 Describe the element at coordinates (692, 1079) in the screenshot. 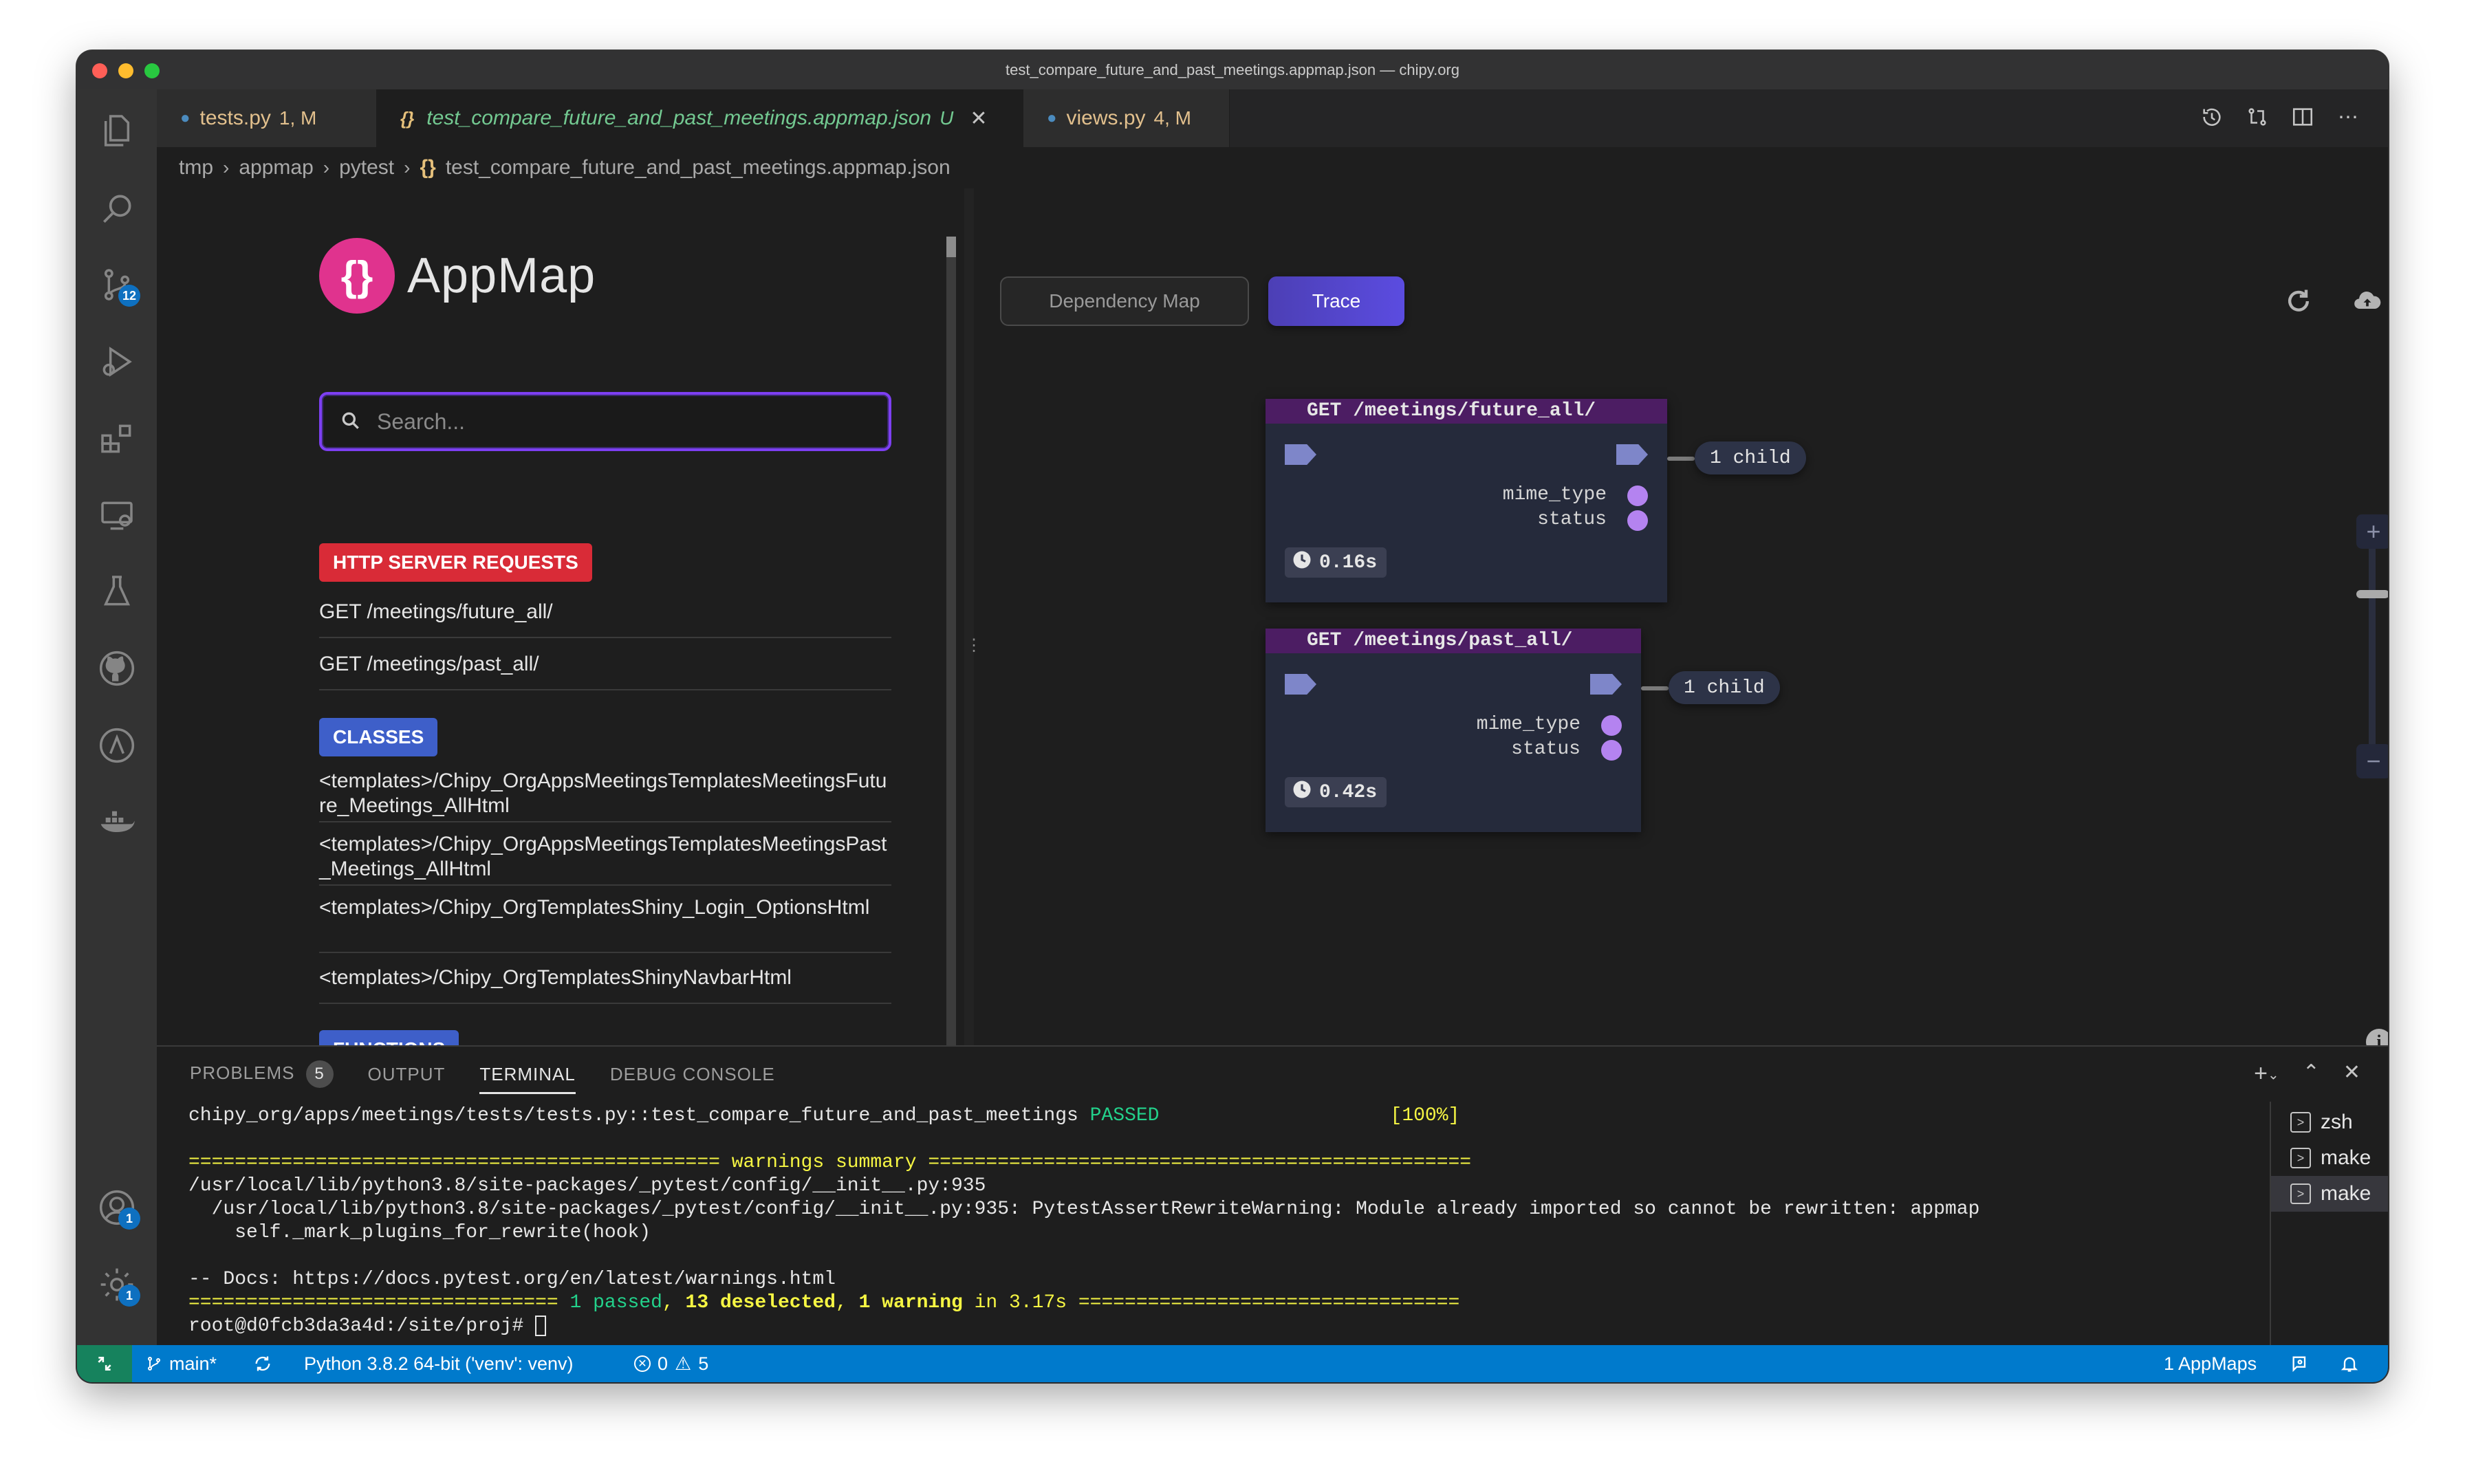

I see `tab-debug-console: DEBUG CONSOLE` at that location.